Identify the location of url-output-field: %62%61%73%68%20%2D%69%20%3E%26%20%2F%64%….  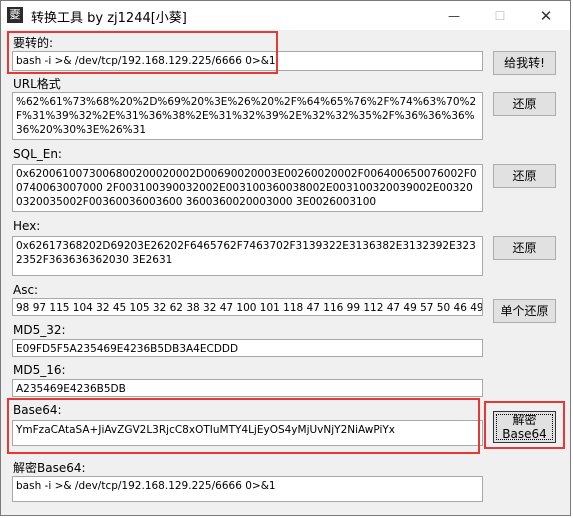
(247, 116).